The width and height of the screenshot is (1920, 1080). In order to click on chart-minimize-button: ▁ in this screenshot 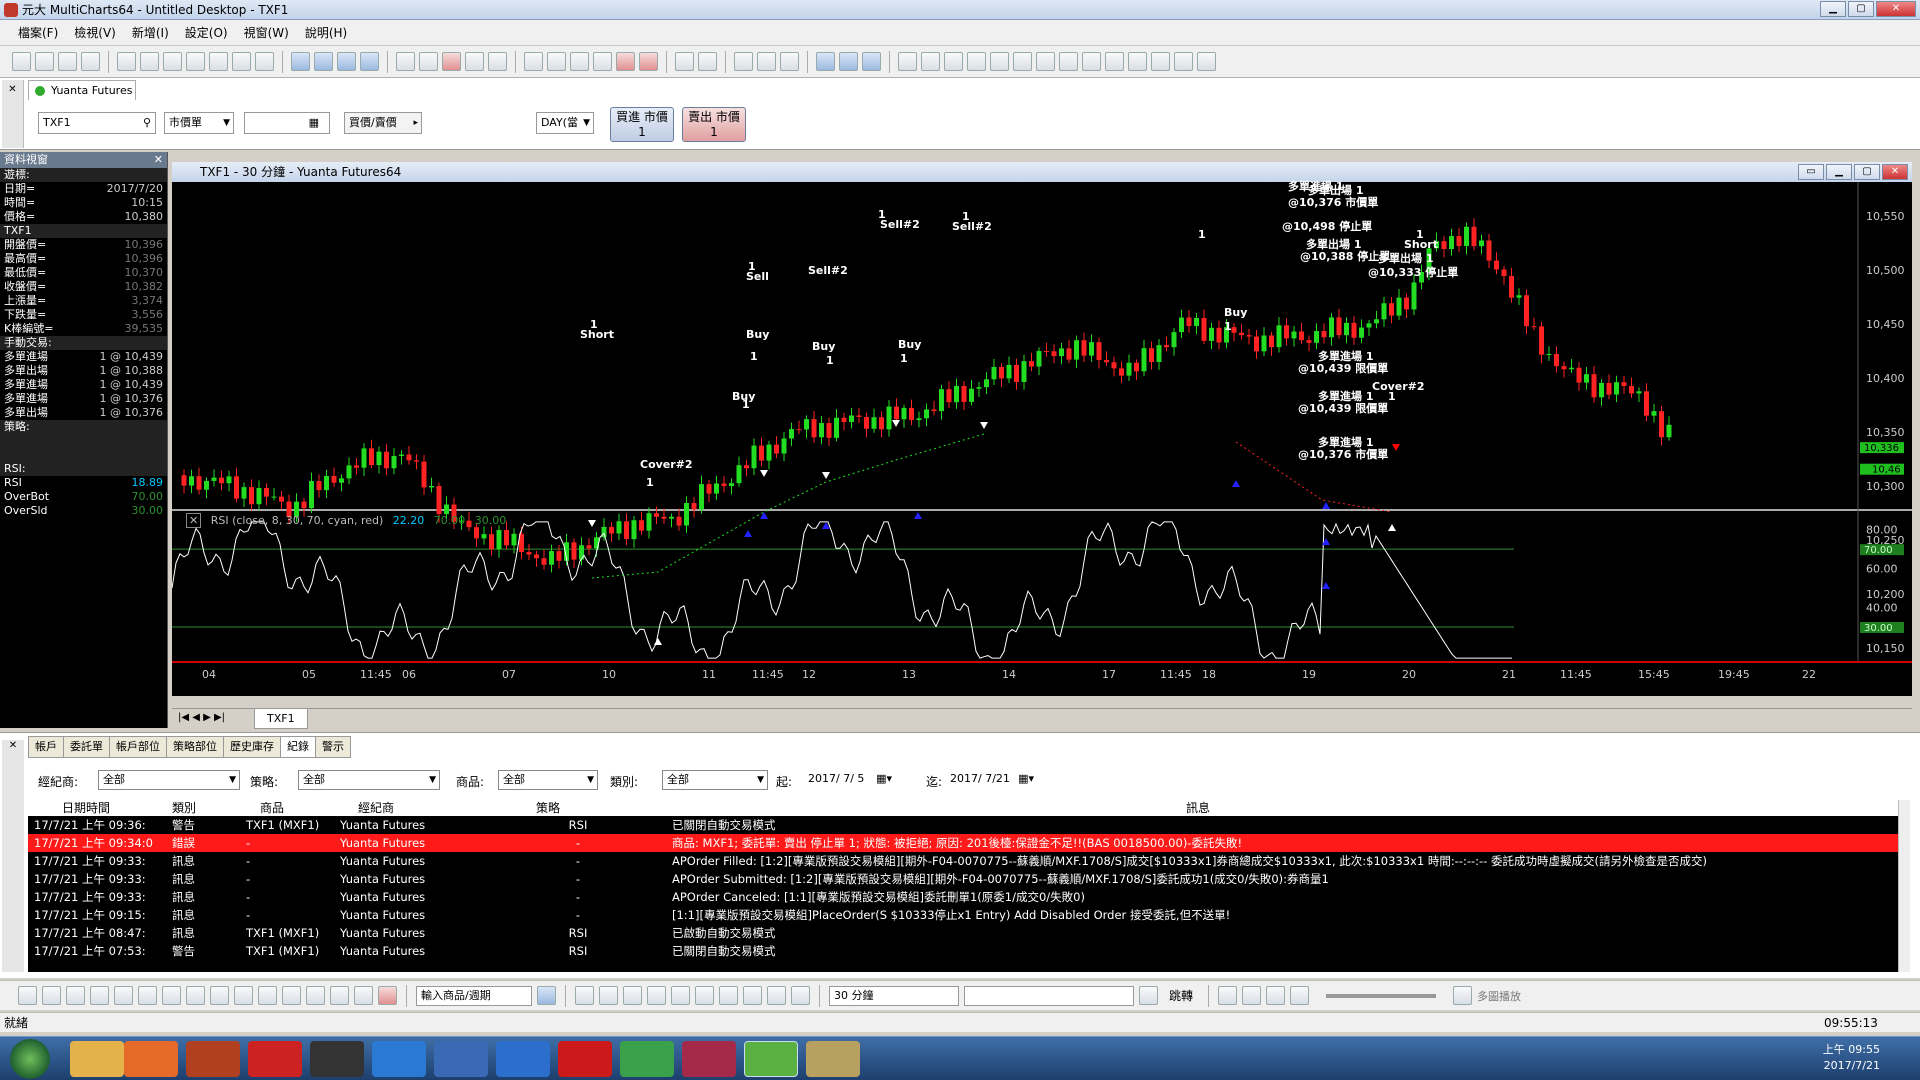, I will do `click(1839, 172)`.